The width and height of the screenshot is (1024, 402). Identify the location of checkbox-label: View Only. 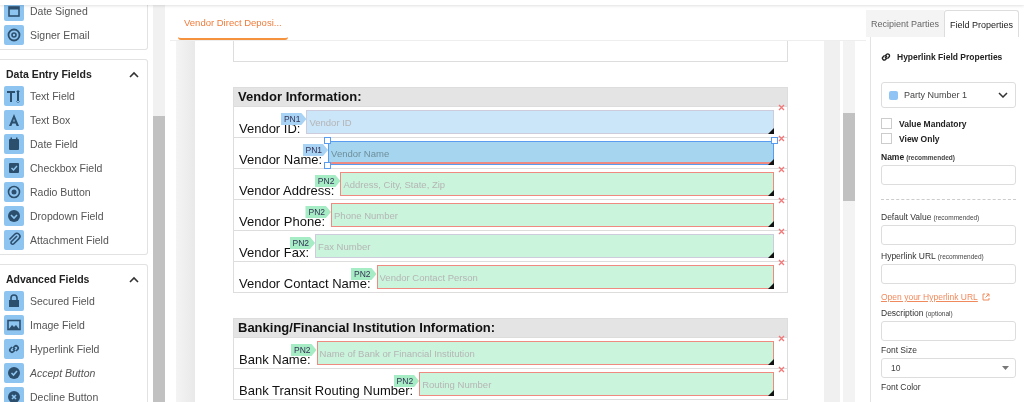
(919, 138).